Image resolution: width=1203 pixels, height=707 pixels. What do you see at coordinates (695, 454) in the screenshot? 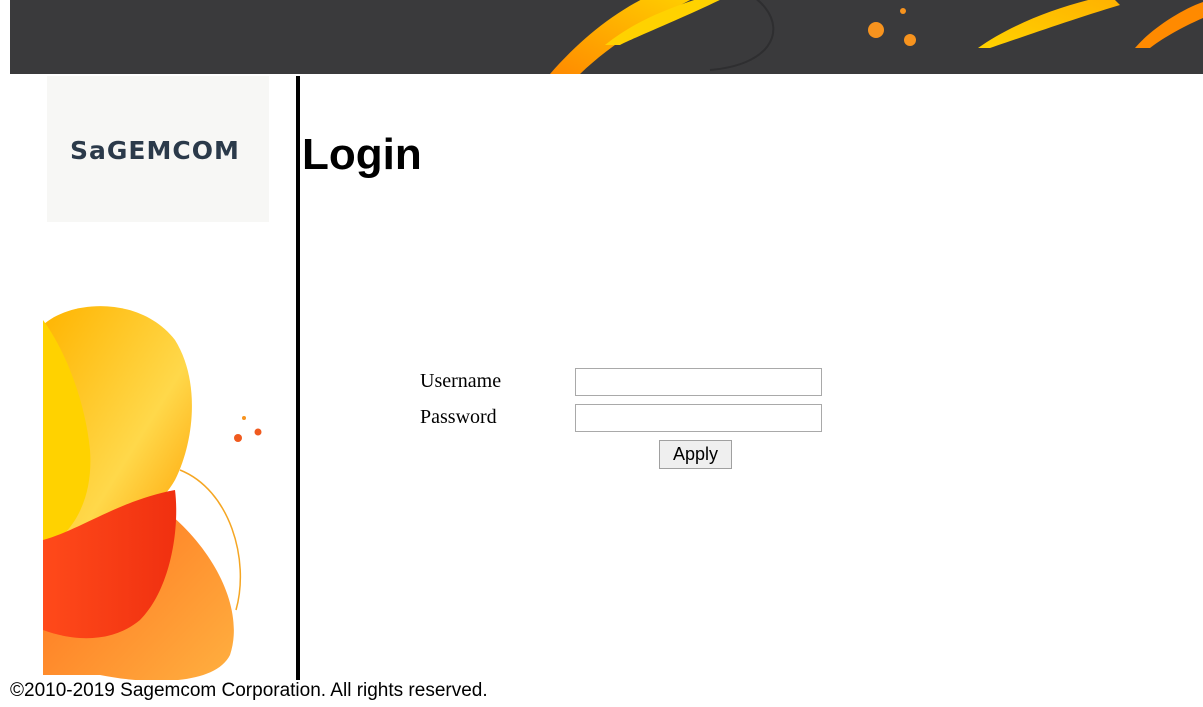
I see `apply-button: Apply` at bounding box center [695, 454].